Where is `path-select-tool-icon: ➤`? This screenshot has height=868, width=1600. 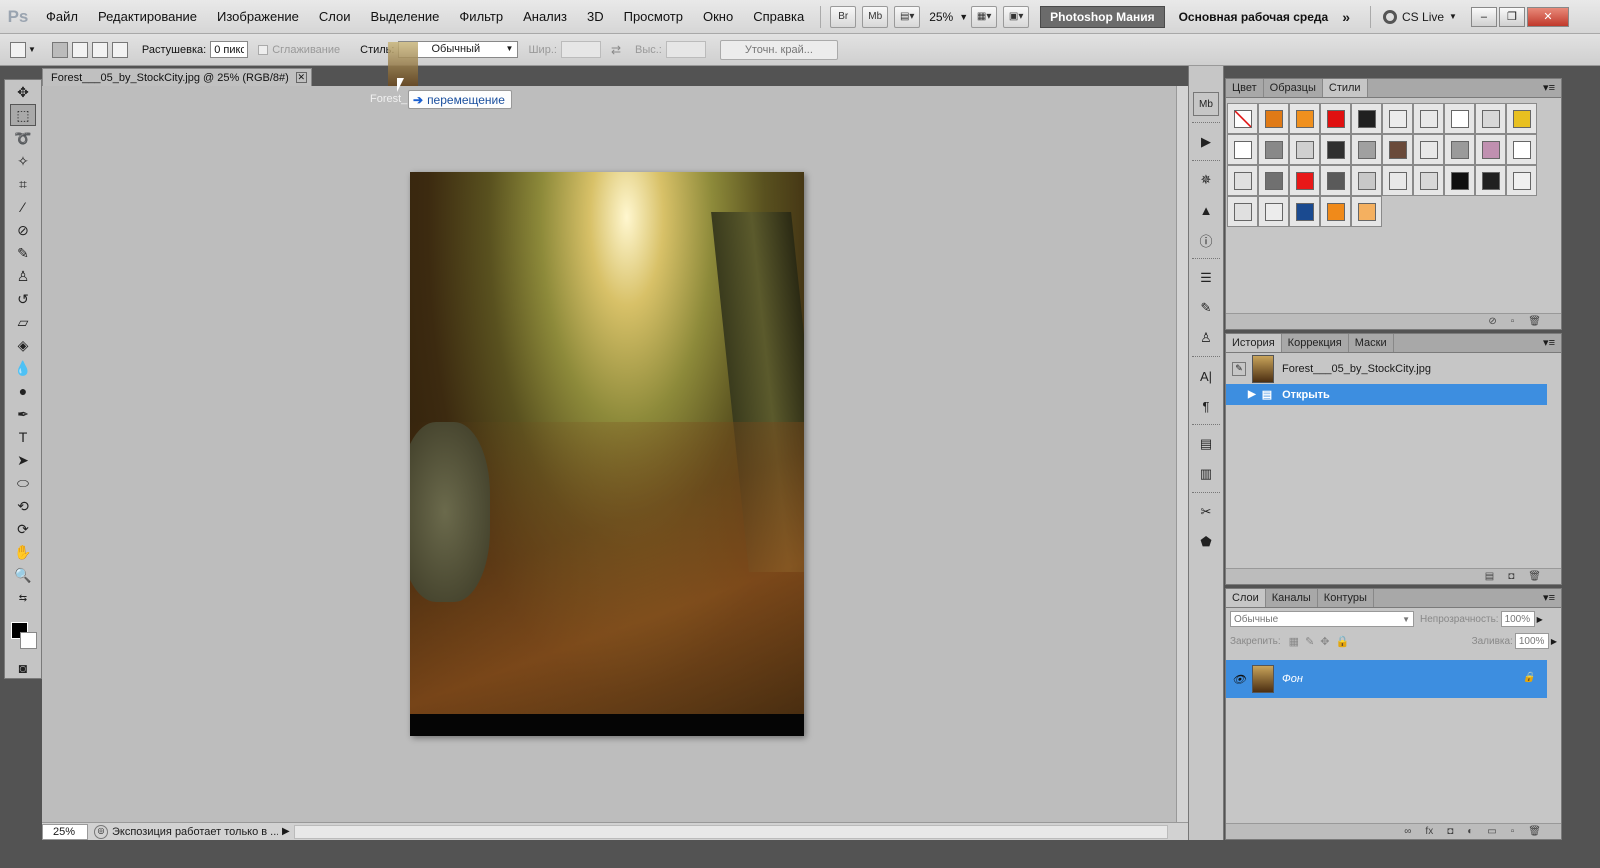 path-select-tool-icon: ➤ is located at coordinates (23, 460).